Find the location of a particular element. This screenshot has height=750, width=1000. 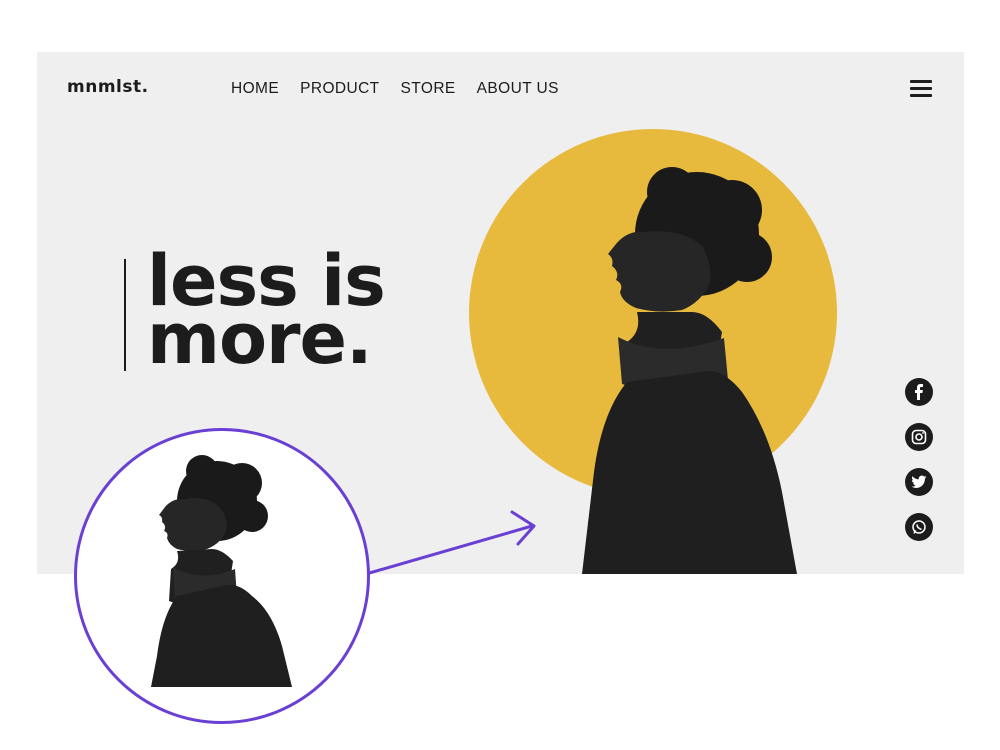

zoom-callout is located at coordinates (222, 576).